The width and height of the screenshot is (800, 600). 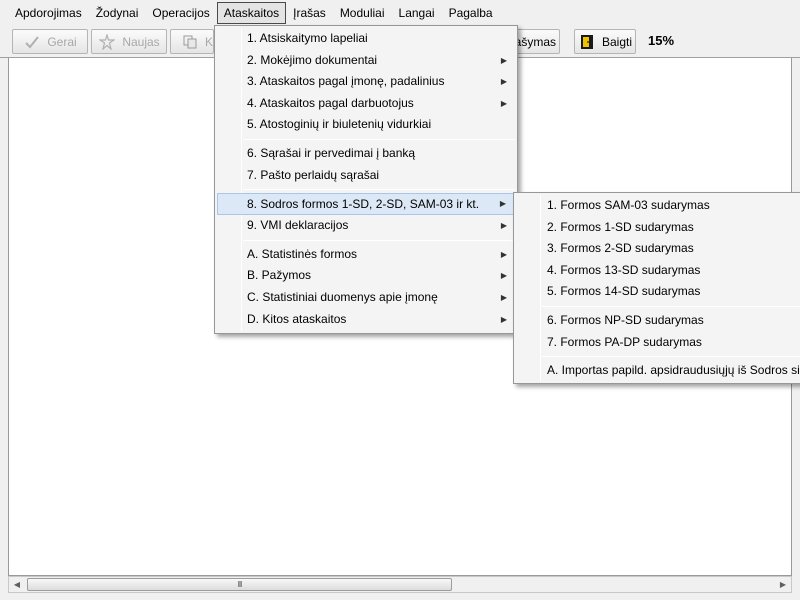 What do you see at coordinates (417, 13) in the screenshot?
I see `menu-langai: Langai` at bounding box center [417, 13].